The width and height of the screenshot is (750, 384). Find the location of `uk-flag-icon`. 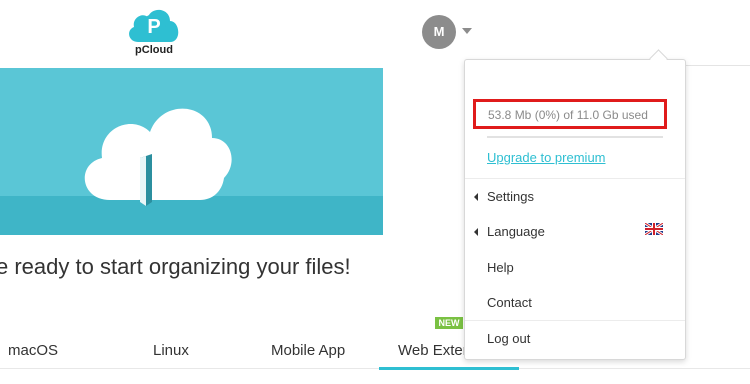

uk-flag-icon is located at coordinates (654, 229).